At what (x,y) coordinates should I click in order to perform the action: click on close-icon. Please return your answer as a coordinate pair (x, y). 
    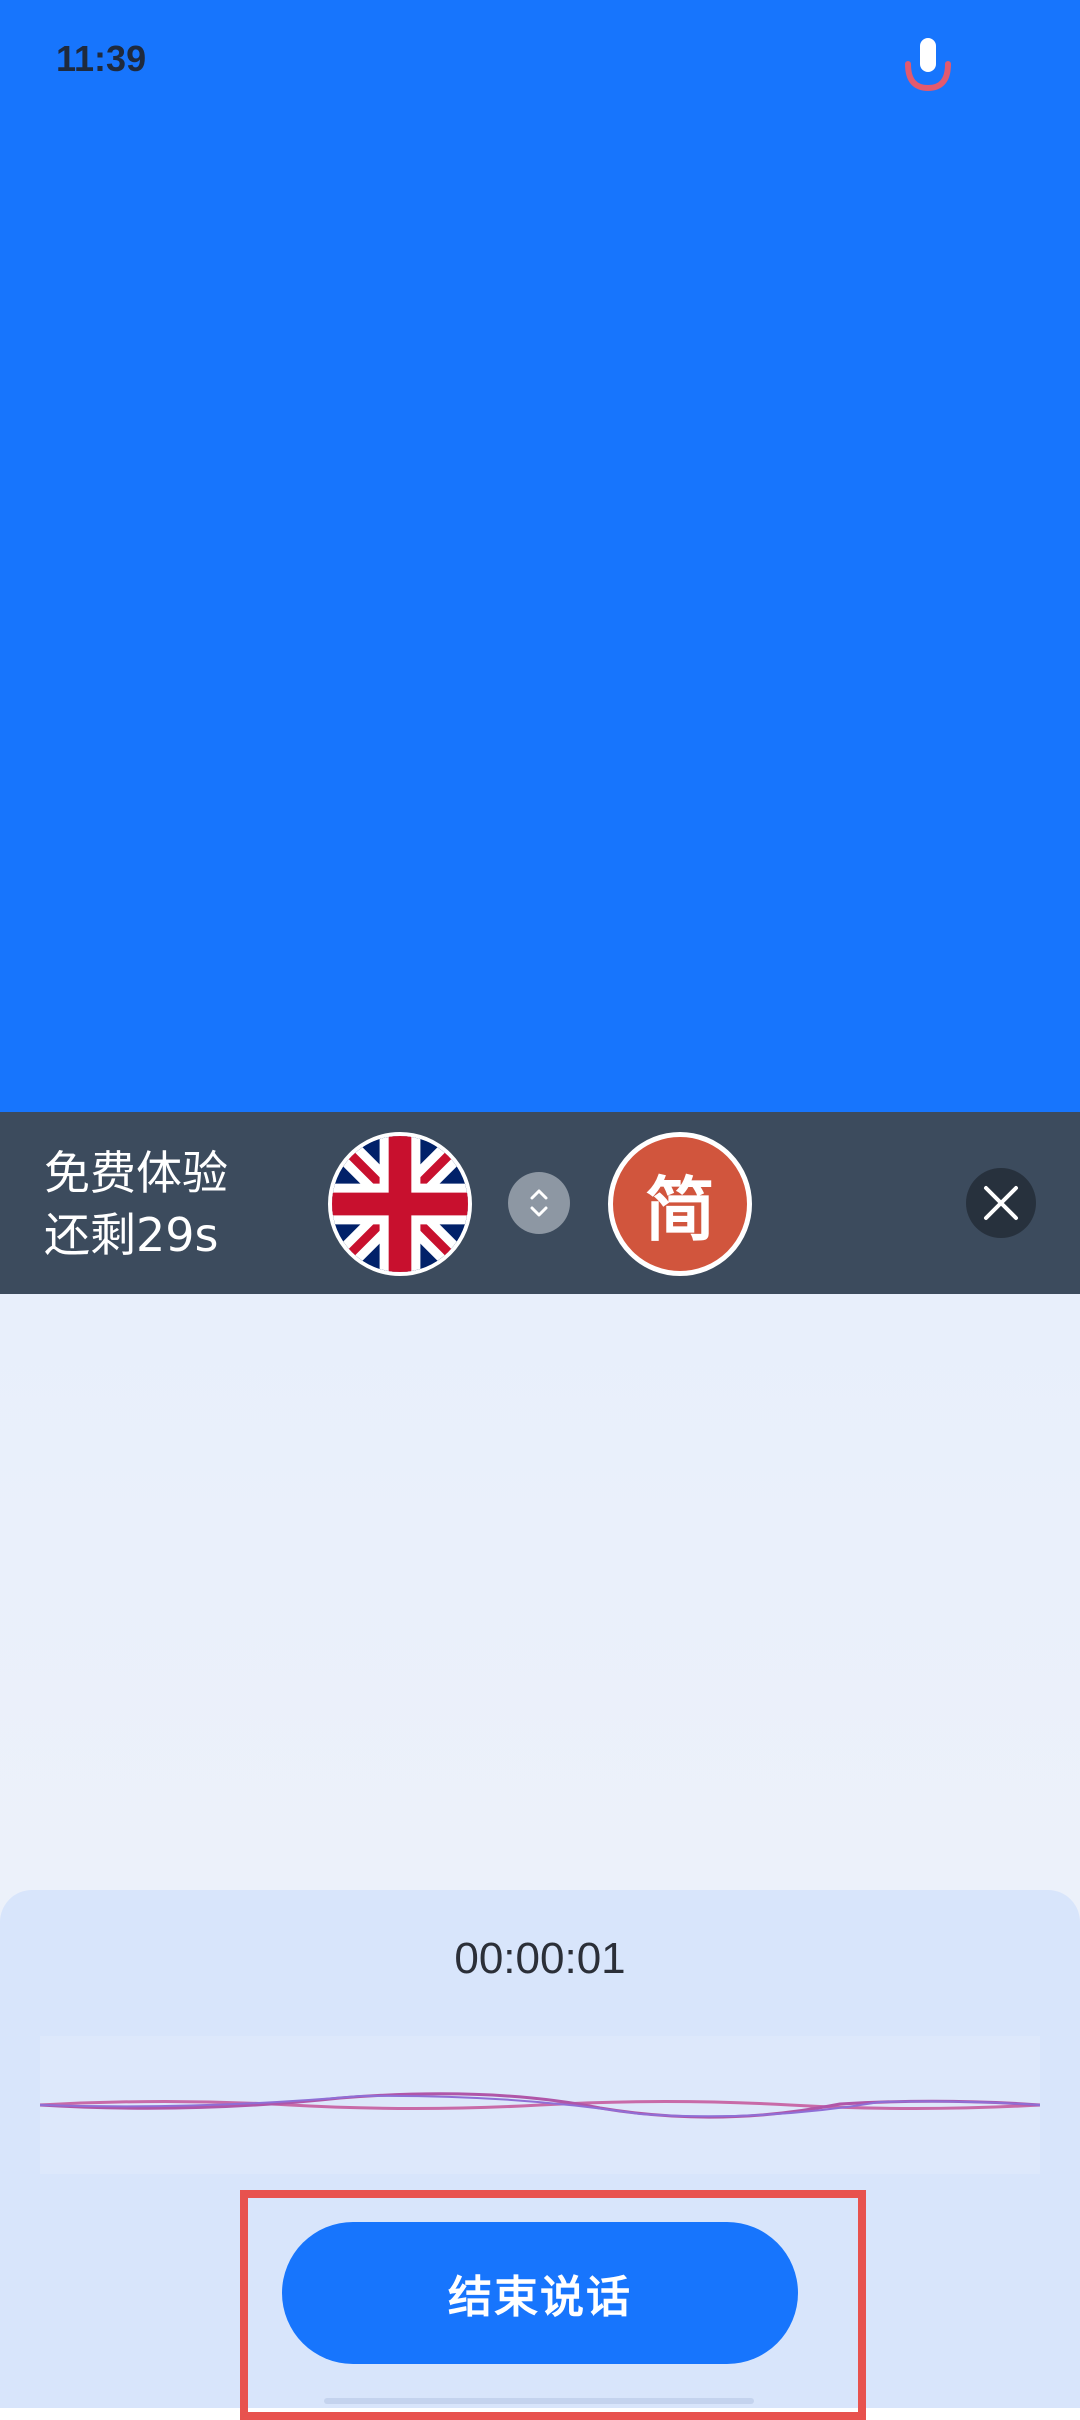
    Looking at the image, I should click on (1001, 1203).